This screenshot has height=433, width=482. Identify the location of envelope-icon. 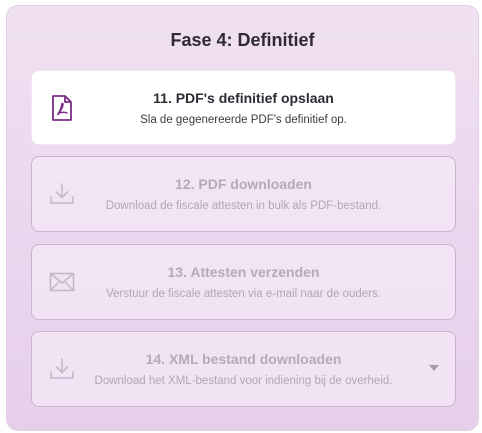
(62, 282).